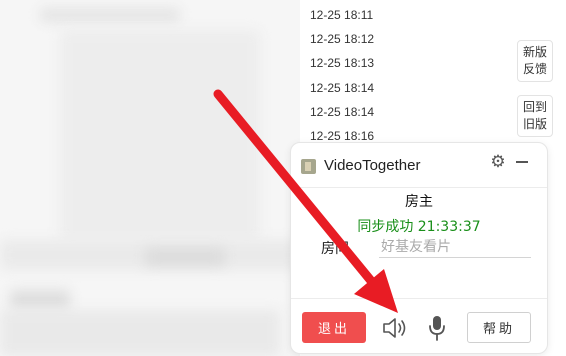 The height and width of the screenshot is (356, 566). I want to click on room-name-input, so click(455, 247).